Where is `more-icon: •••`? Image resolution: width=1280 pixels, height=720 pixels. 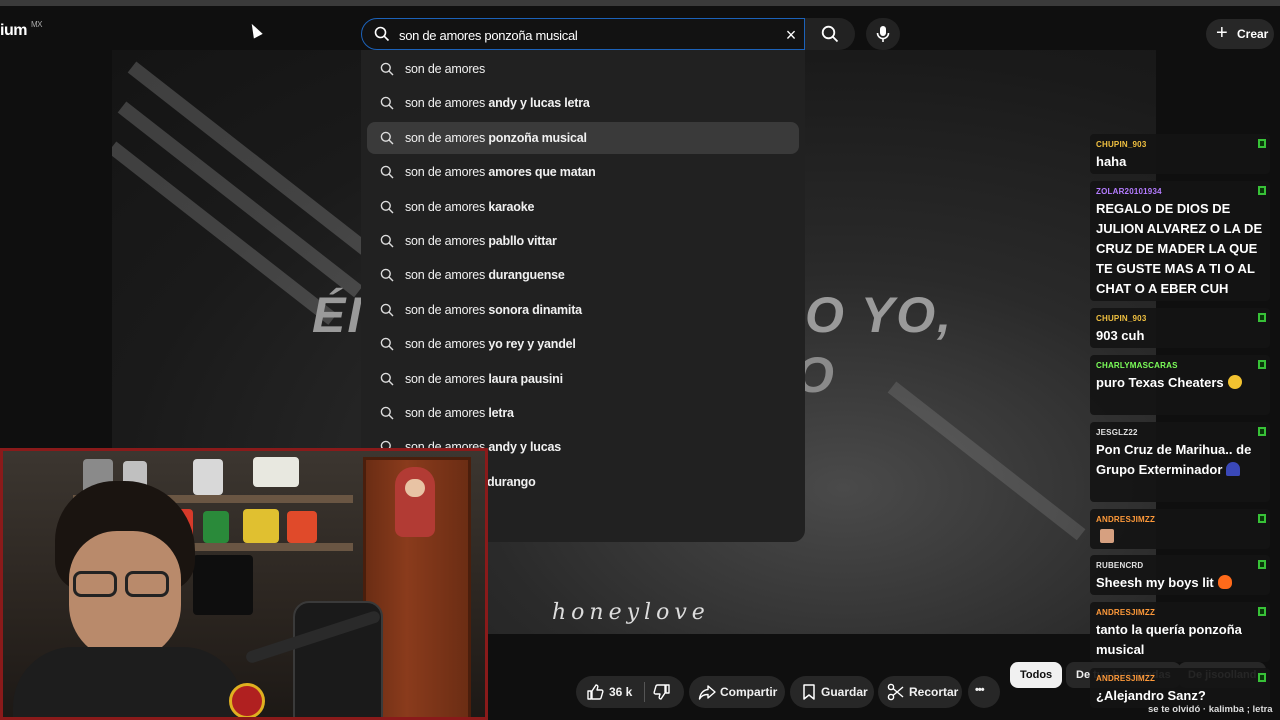 more-icon: ••• is located at coordinates (980, 690).